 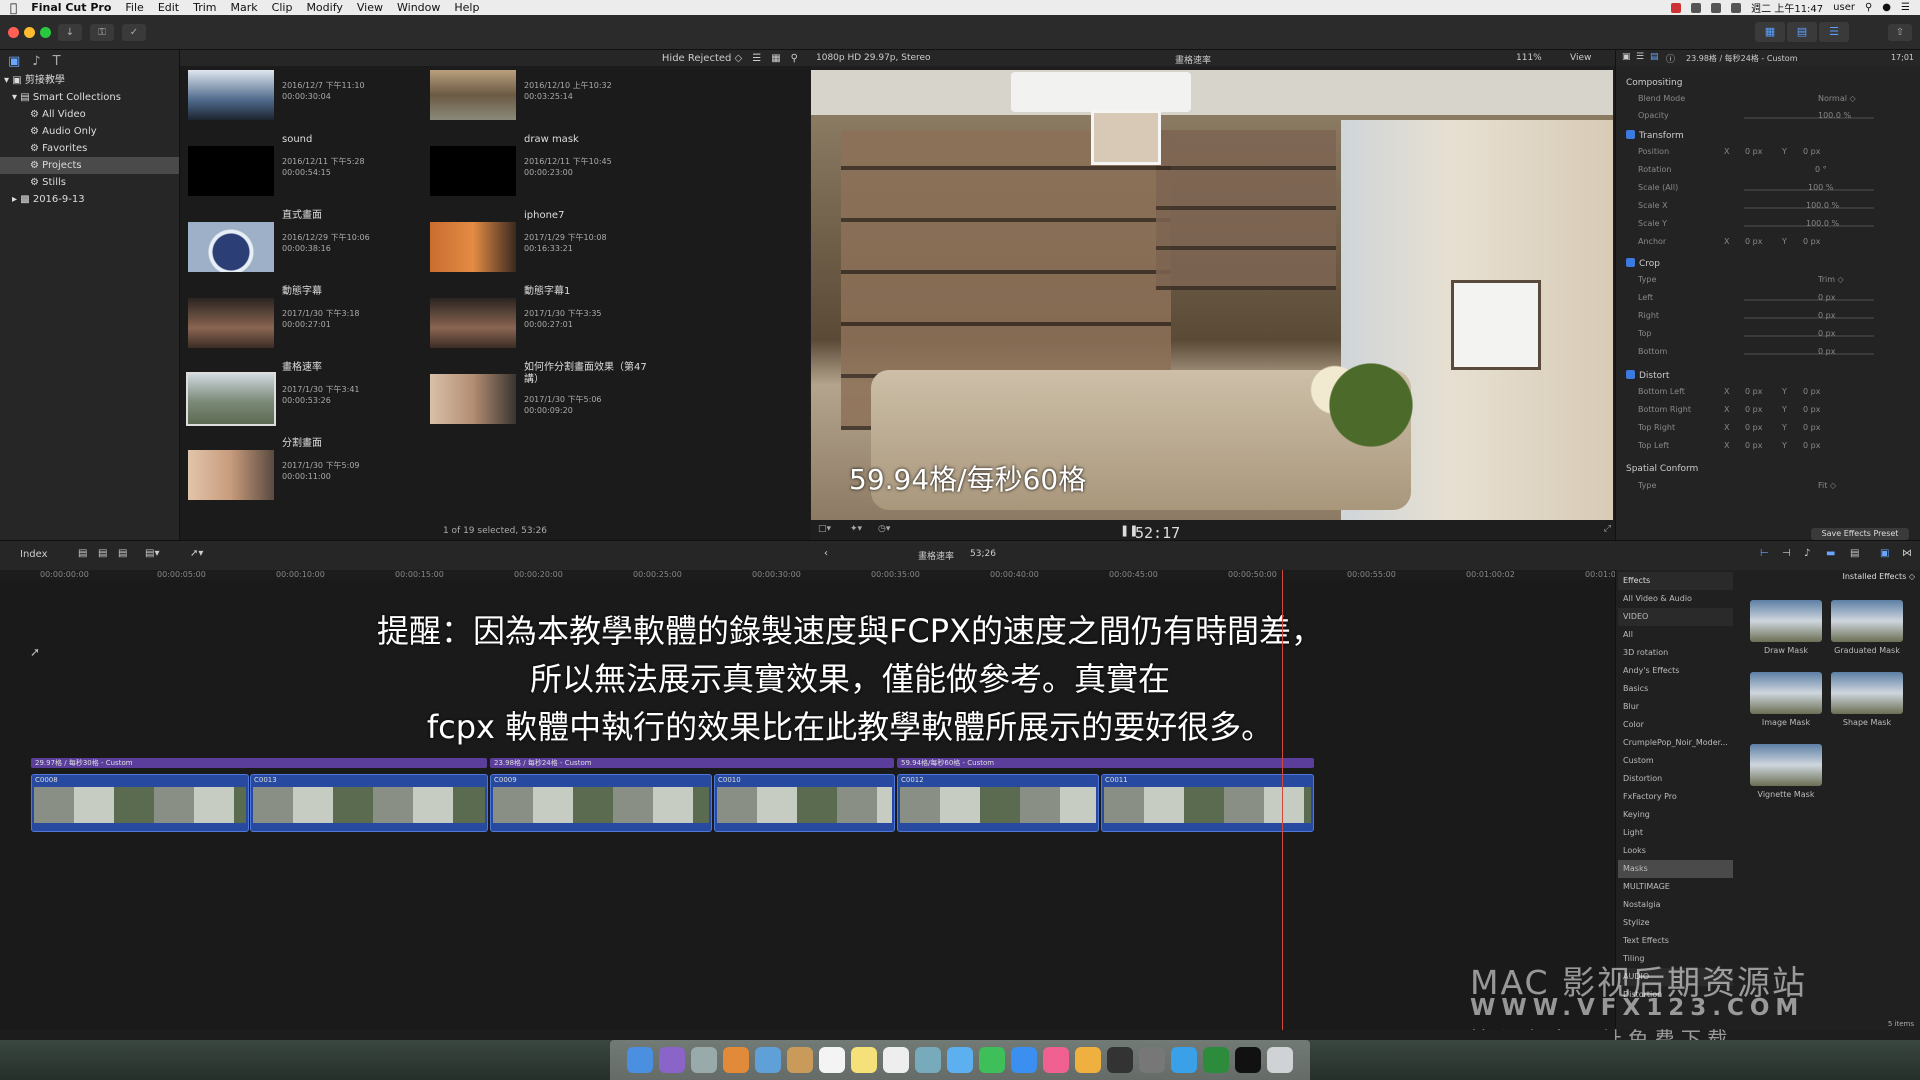 I want to click on anchor-y: 0 px, so click(x=1811, y=241).